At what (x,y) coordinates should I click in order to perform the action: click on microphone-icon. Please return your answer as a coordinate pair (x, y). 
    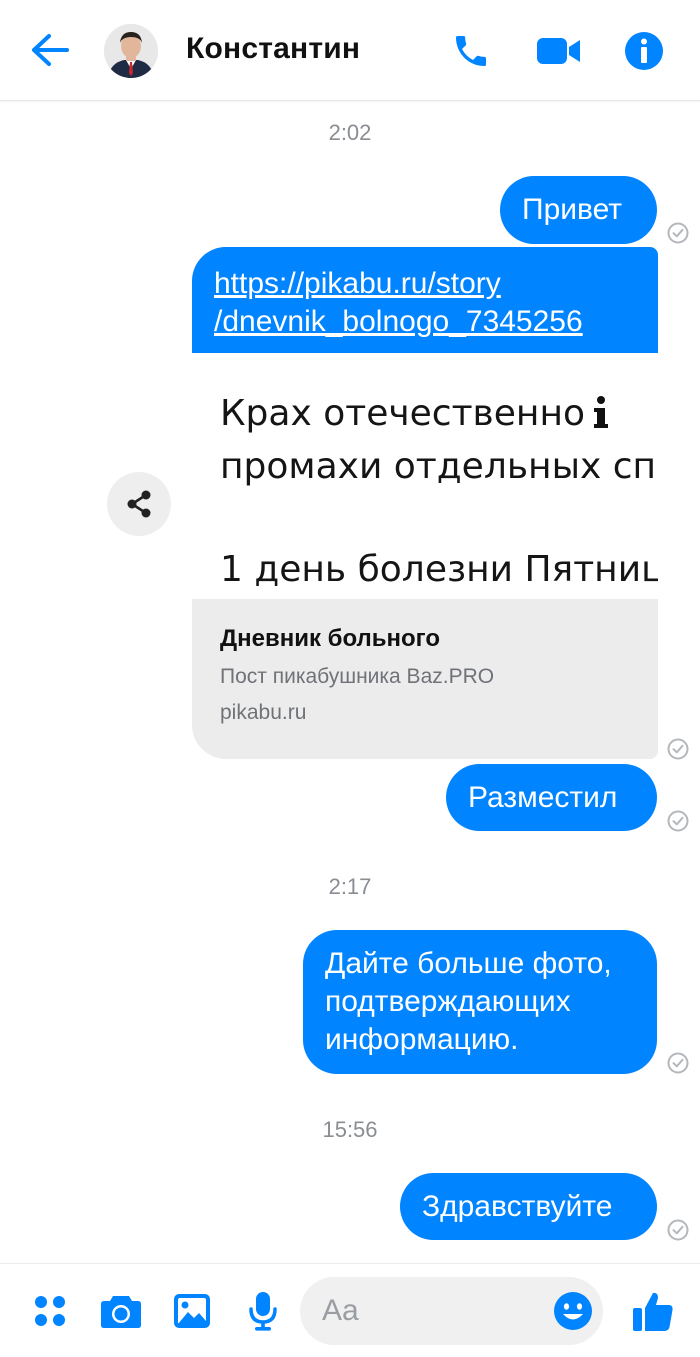
    Looking at the image, I should click on (263, 1311).